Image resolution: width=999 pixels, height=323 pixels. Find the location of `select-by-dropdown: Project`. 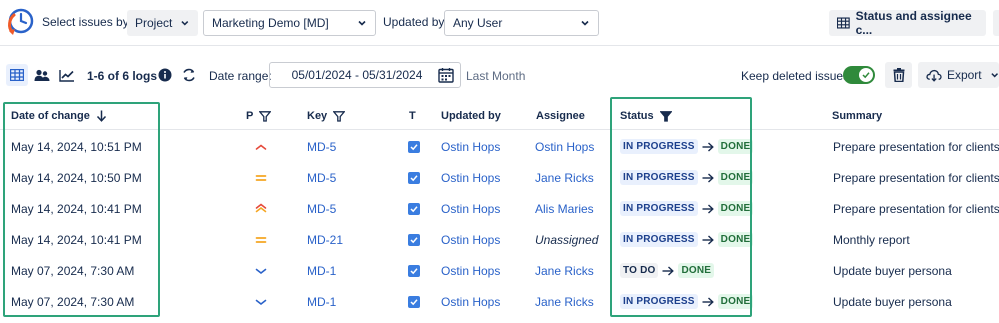

select-by-dropdown: Project is located at coordinates (162, 23).